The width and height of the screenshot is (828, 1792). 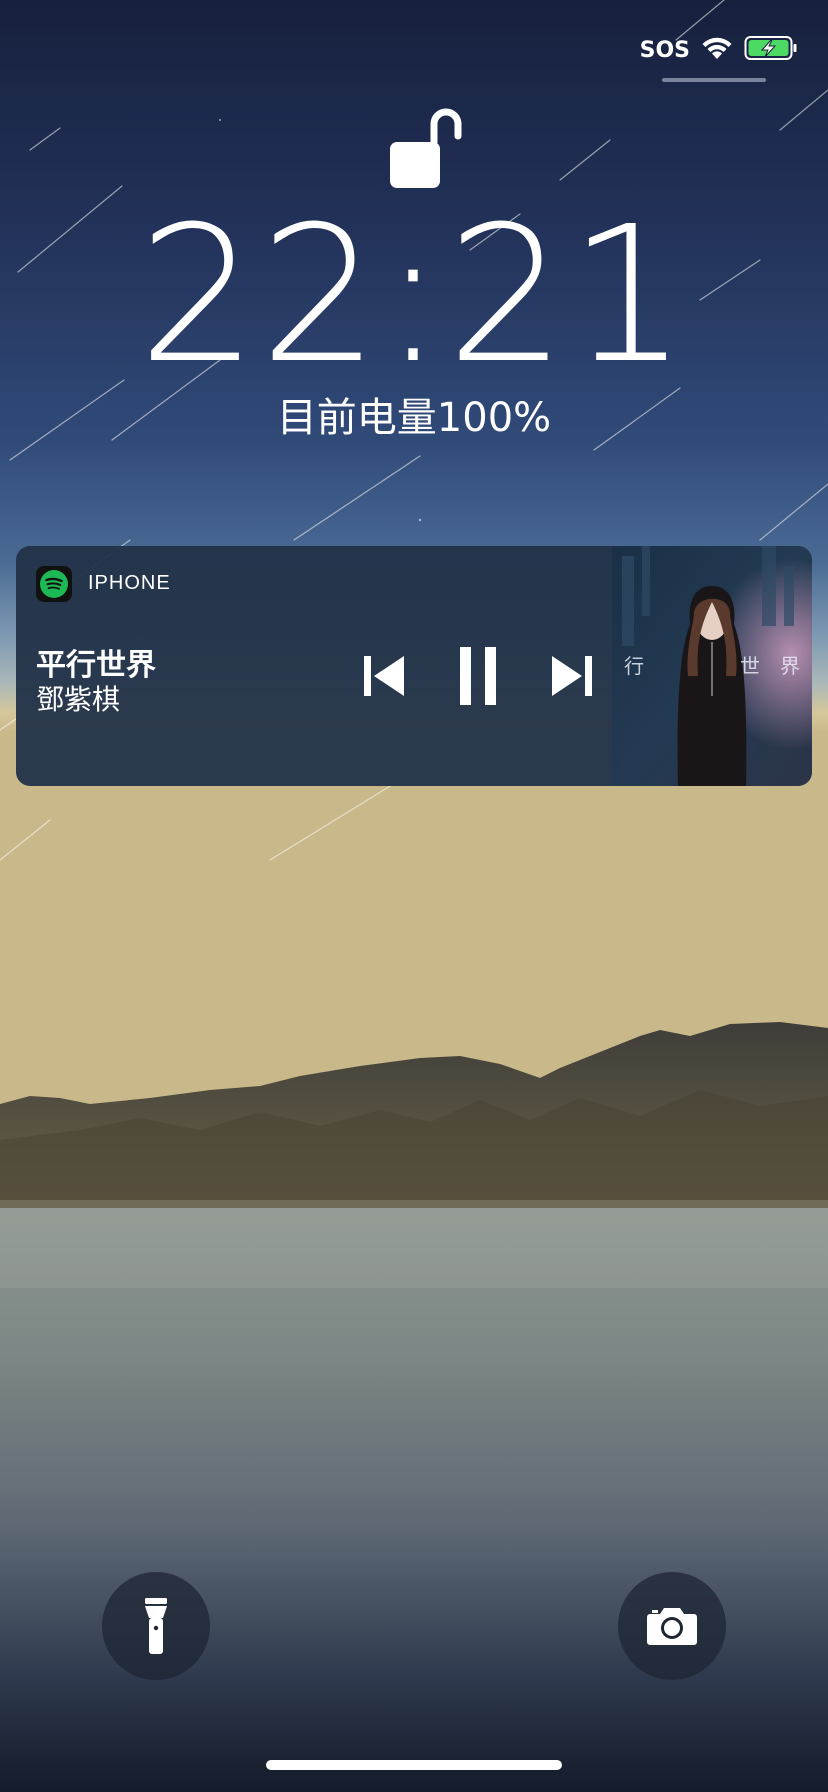 I want to click on pause-button, so click(x=478, y=676).